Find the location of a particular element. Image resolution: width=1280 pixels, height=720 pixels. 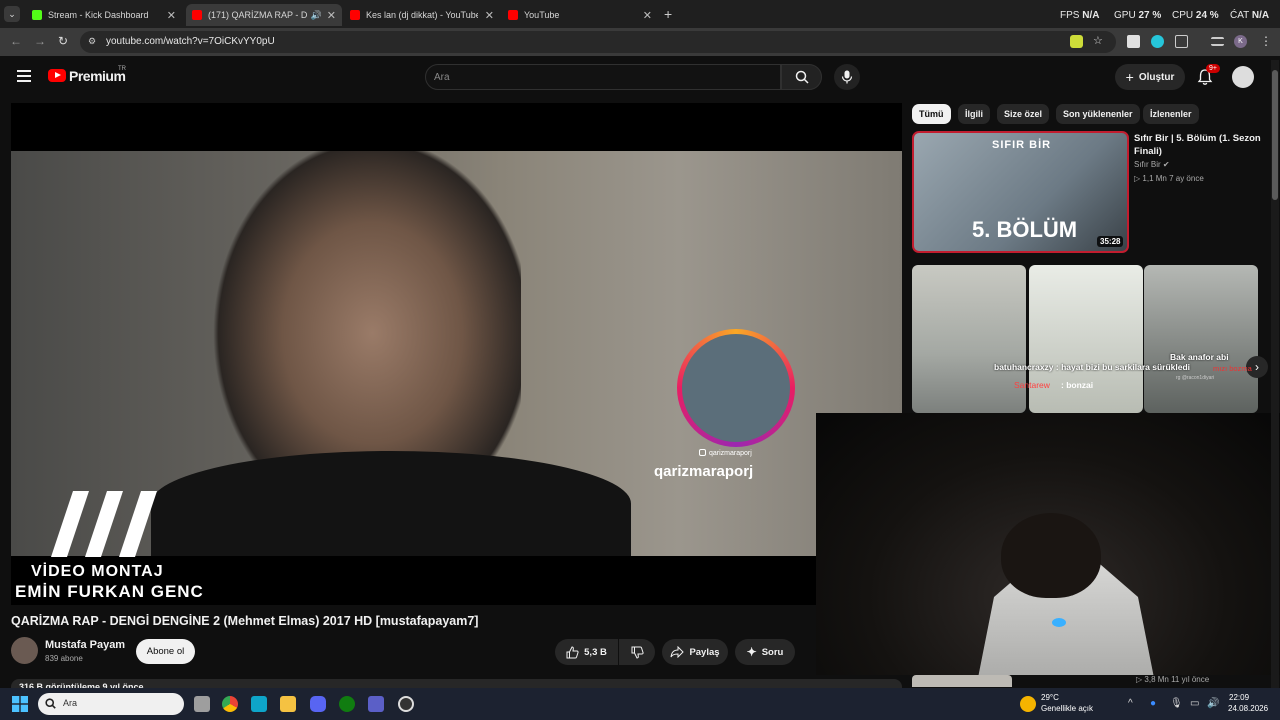

montage-logo-icon is located at coordinates (104, 524).